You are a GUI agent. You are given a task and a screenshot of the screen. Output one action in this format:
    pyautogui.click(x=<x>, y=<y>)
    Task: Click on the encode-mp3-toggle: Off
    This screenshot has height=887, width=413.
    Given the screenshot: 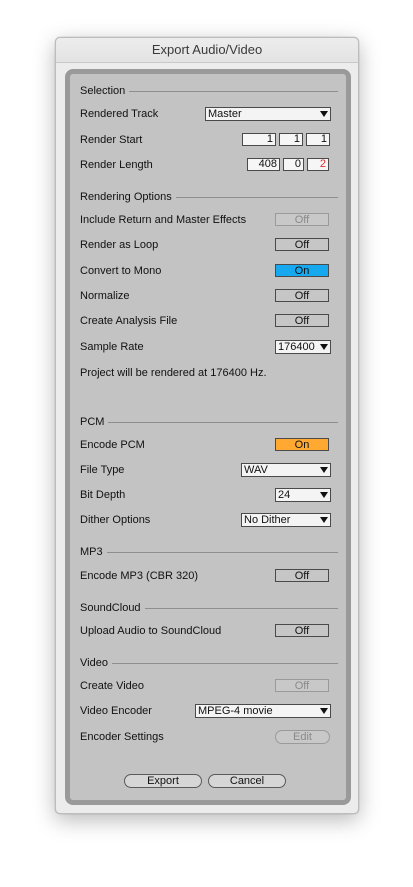 What is the action you would take?
    pyautogui.click(x=302, y=575)
    